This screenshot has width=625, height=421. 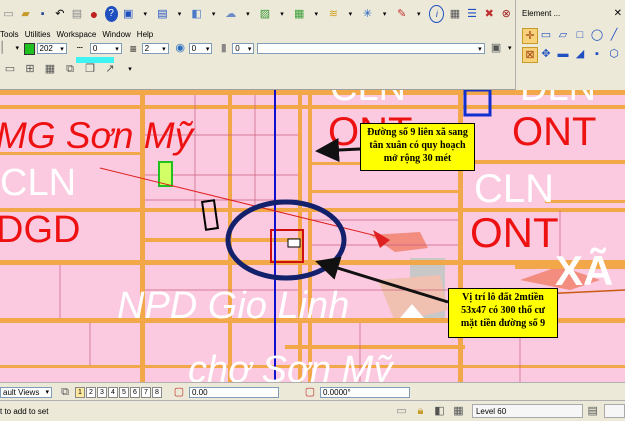 I want to click on element-tool-grid: ✛ ▭ ▱ □ ◯ ╱ ⊠ ✥ ▬ ◢ ▪ ⬡, so click(x=570, y=45).